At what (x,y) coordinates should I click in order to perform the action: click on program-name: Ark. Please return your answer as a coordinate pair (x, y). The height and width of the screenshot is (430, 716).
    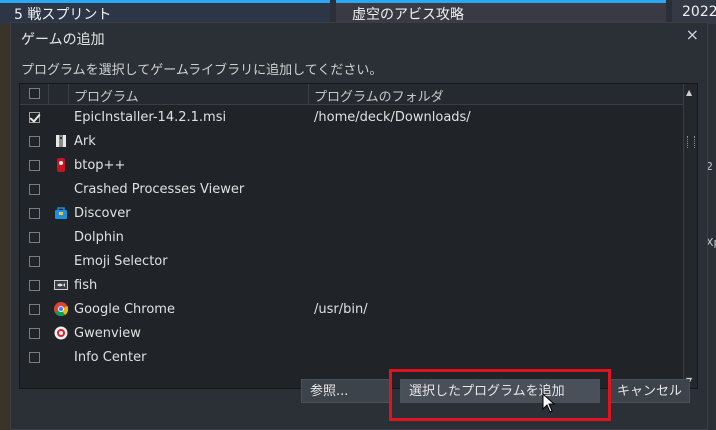
    Looking at the image, I should click on (85, 141).